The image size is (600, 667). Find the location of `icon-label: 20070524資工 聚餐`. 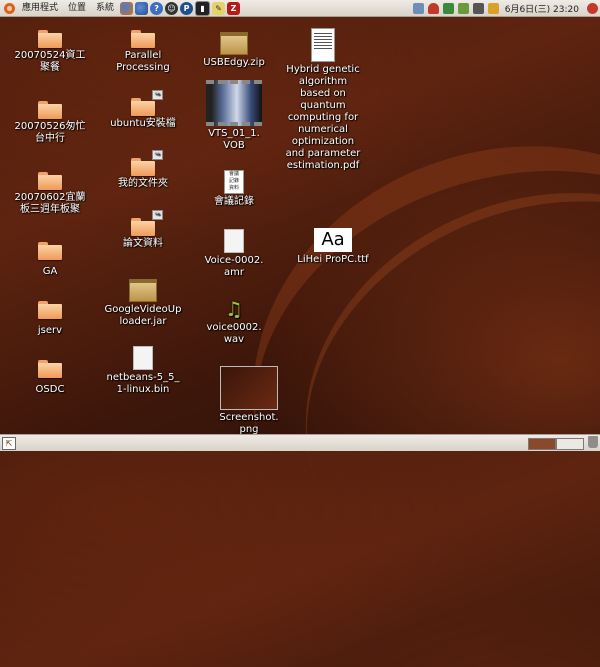

icon-label: 20070524資工 聚餐 is located at coordinates (50, 61).